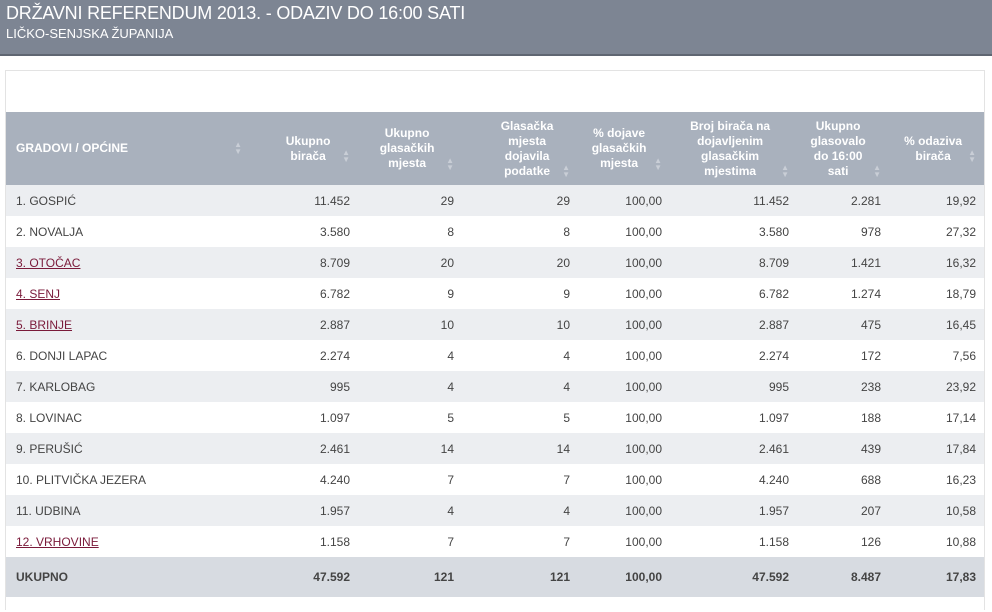  What do you see at coordinates (495, 417) in the screenshot?
I see `table-row: 8. LOVINAC 1.097 5 5 100,00 1.097 188 17,14` at bounding box center [495, 417].